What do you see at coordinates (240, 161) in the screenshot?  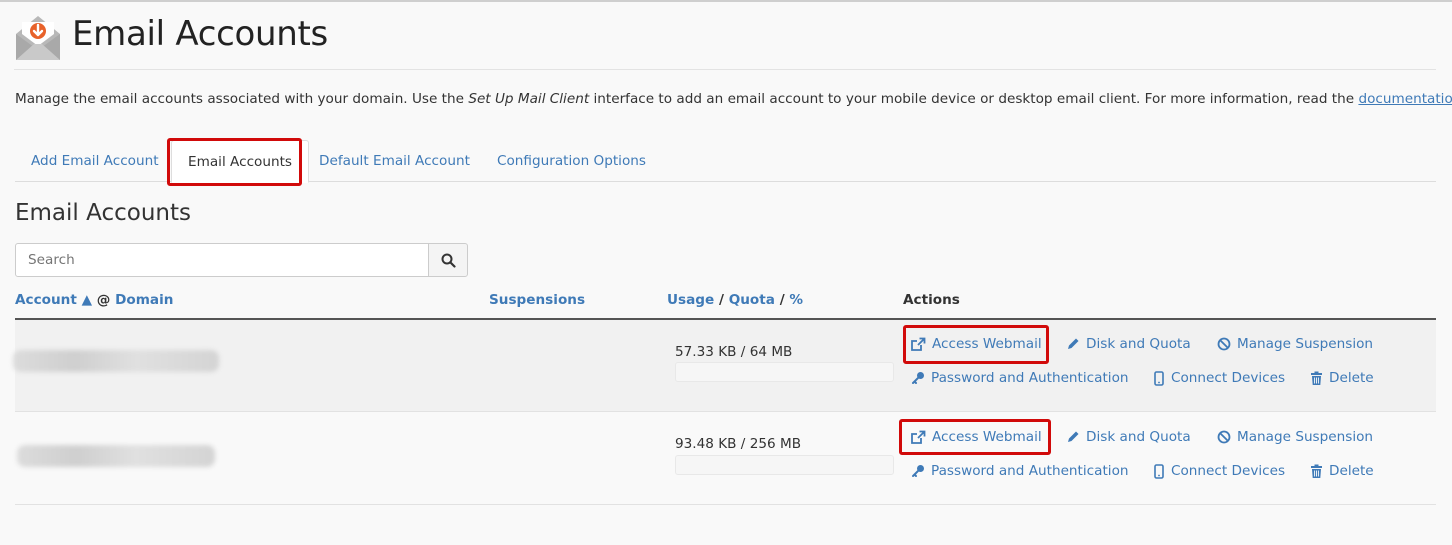 I see `tab-email-accounts: Email Accounts` at bounding box center [240, 161].